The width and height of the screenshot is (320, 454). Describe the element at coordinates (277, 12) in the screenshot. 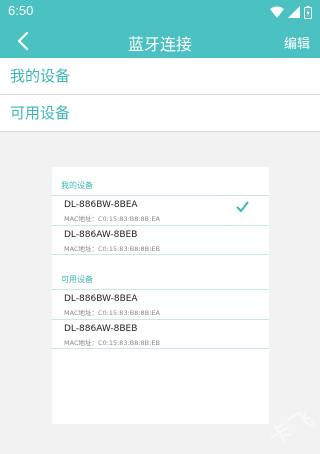

I see `wifi-icon` at that location.